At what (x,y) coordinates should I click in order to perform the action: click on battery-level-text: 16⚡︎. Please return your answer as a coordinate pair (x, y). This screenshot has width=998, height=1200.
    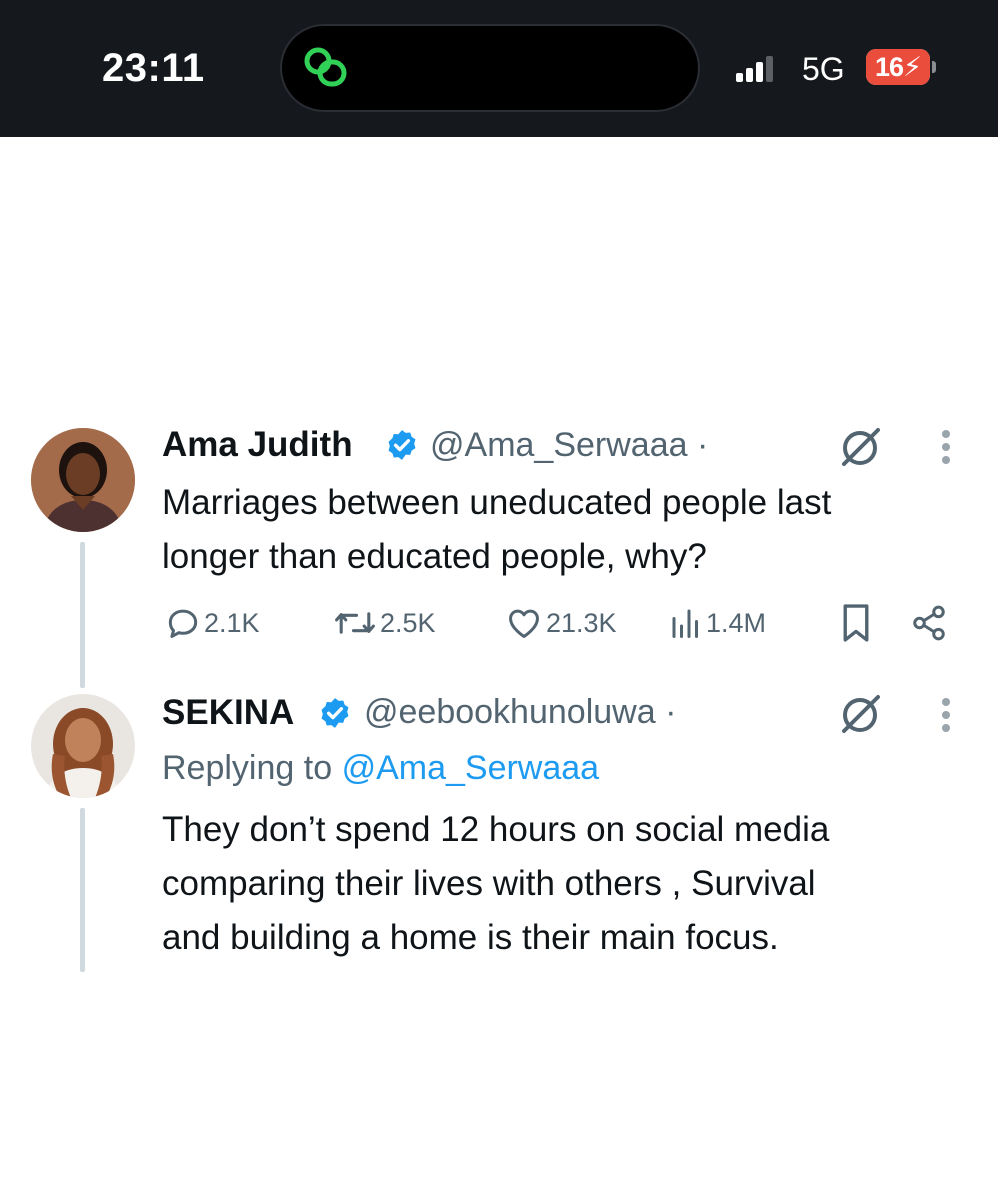
    Looking at the image, I should click on (898, 67).